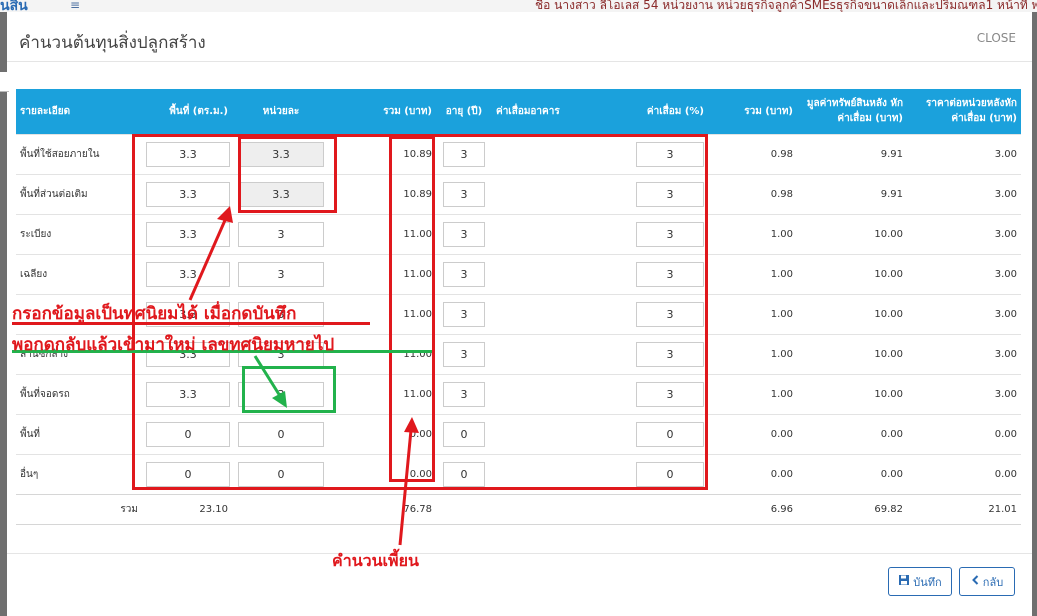  Describe the element at coordinates (518, 433) in the screenshot. I see `table-row: พื้นที่ 0 0 0.00 0 0 0.00 0.00 0.00` at that location.